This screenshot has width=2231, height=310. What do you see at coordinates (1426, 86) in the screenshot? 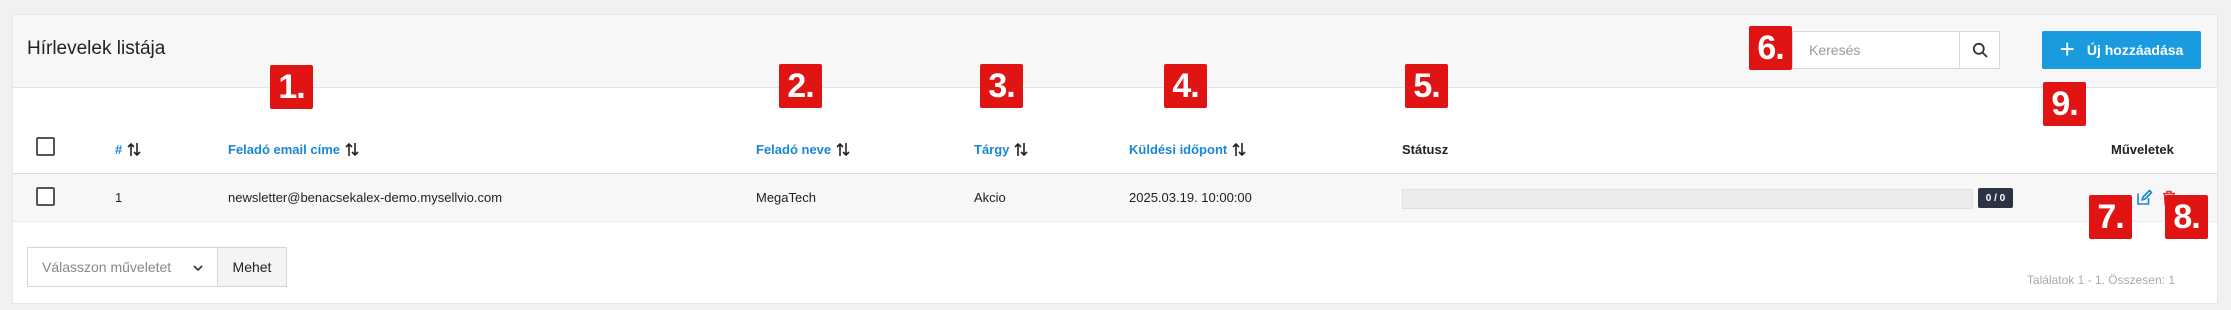
I see `annotation-marker-5: 5.` at bounding box center [1426, 86].